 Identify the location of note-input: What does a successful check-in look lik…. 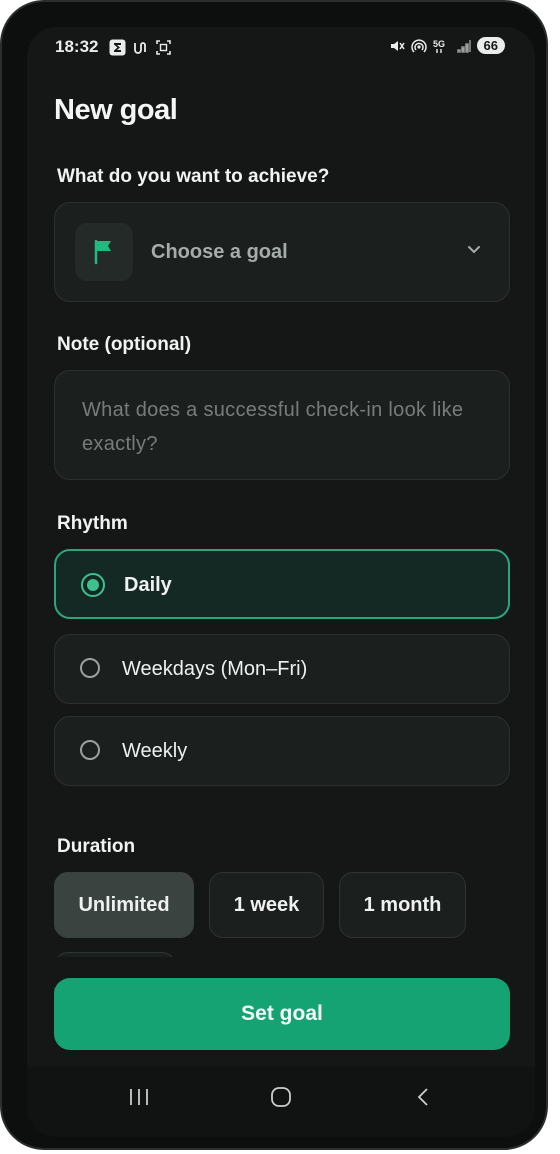
(282, 425).